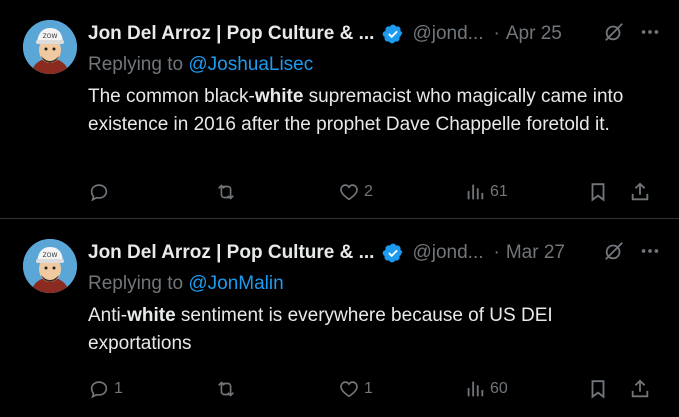 Image resolution: width=679 pixels, height=417 pixels. Describe the element at coordinates (368, 191) in the screenshot. I see `like-count: 2` at that location.